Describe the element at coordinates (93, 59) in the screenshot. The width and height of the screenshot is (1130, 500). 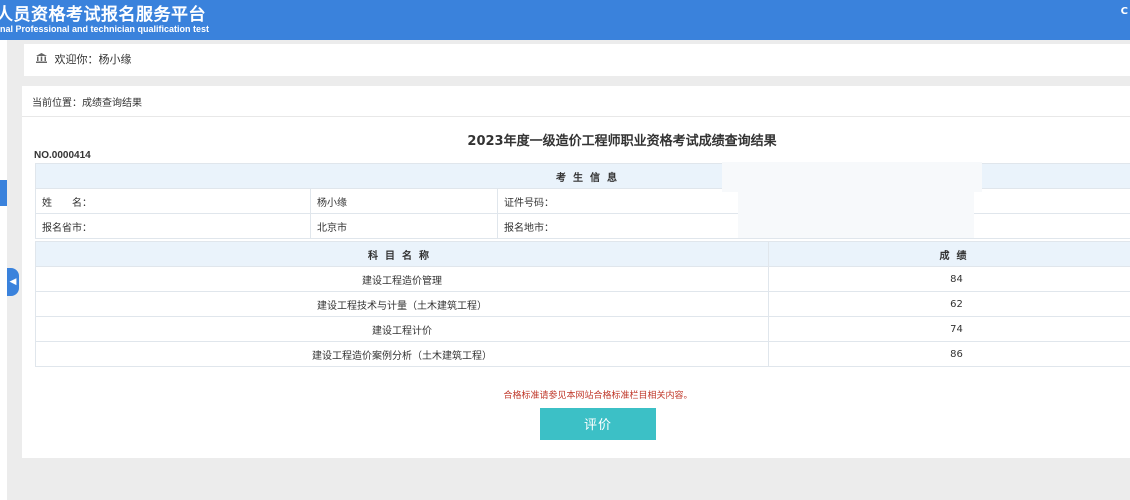
I see `welcome-text: 欢迎你：杨小缘` at that location.